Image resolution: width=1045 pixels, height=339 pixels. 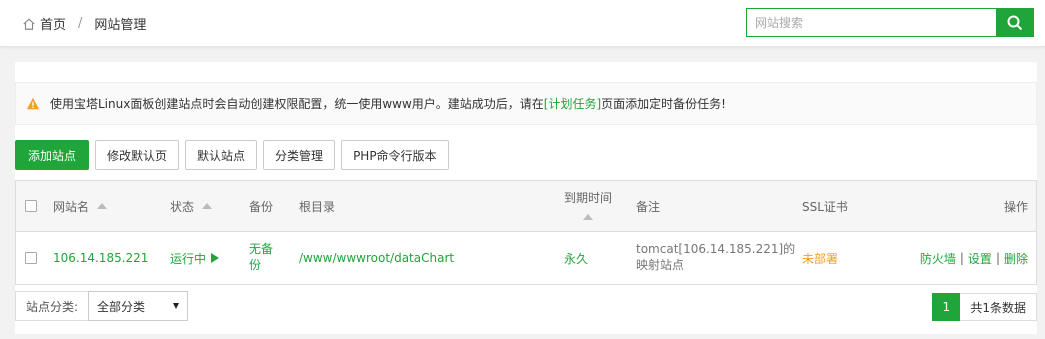 What do you see at coordinates (588, 198) in the screenshot?
I see `header-expire-label: 到期时间` at bounding box center [588, 198].